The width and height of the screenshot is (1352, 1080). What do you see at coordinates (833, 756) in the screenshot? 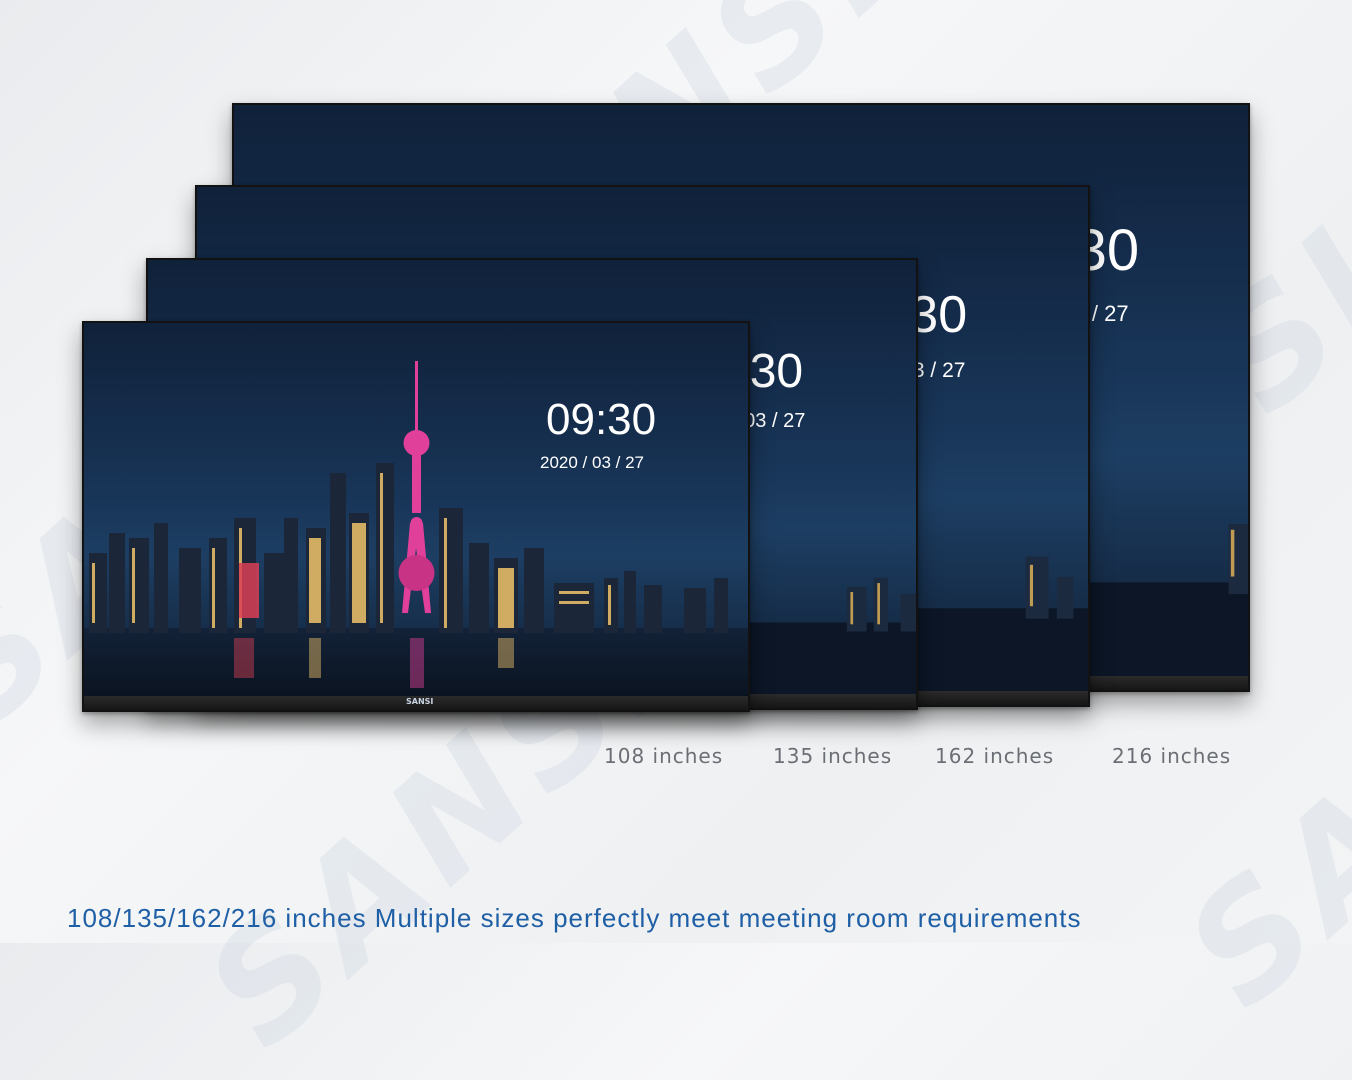
I see `size-label-135: 135 inches` at bounding box center [833, 756].